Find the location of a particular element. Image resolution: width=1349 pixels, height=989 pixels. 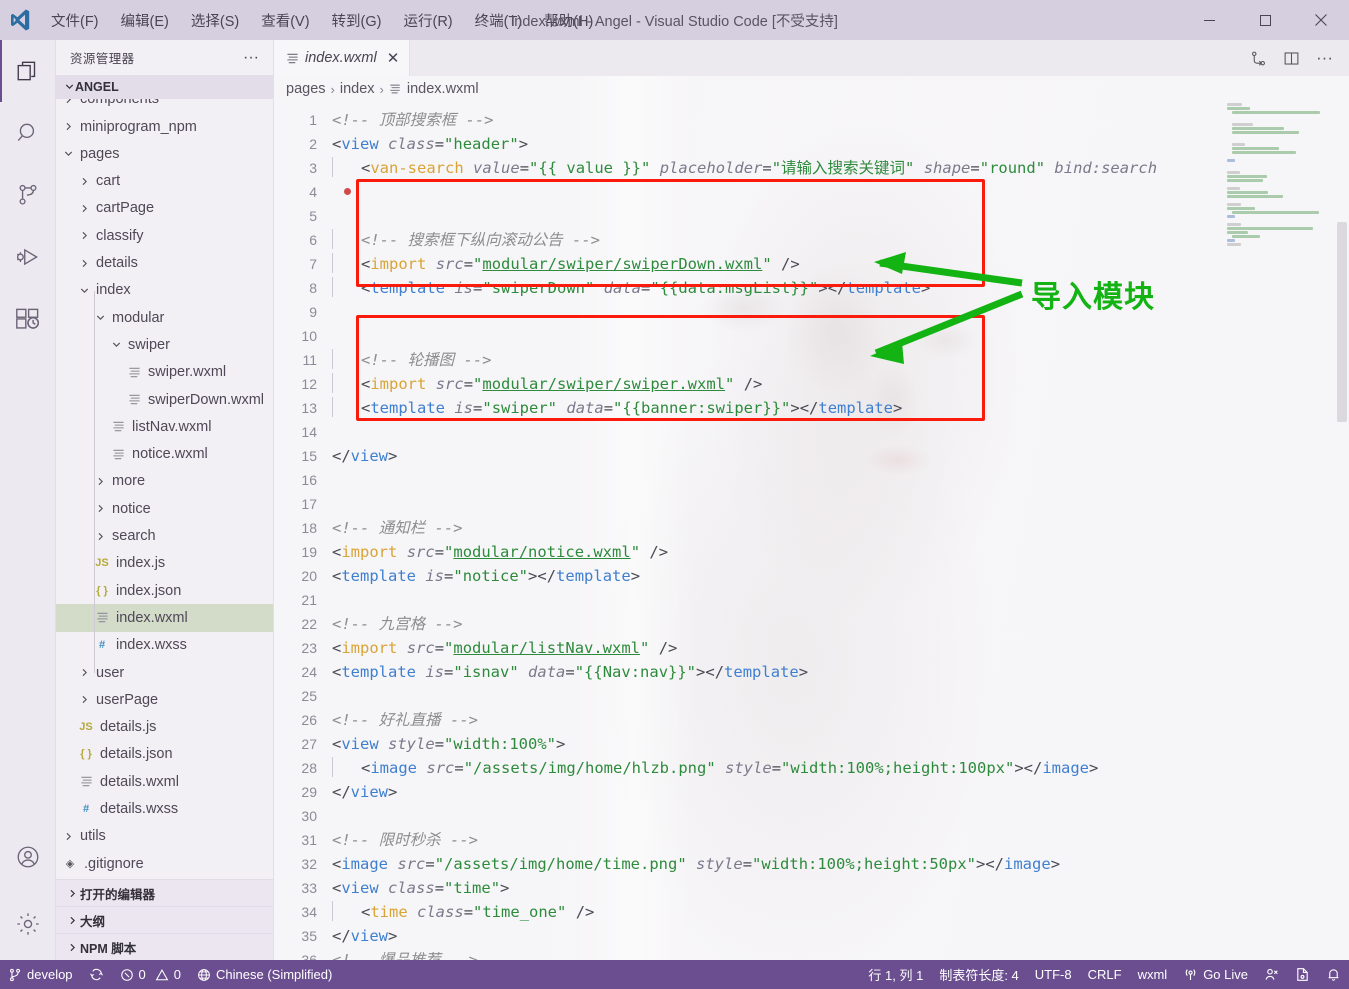

tree-item-userpage: userPage is located at coordinates (164, 699).